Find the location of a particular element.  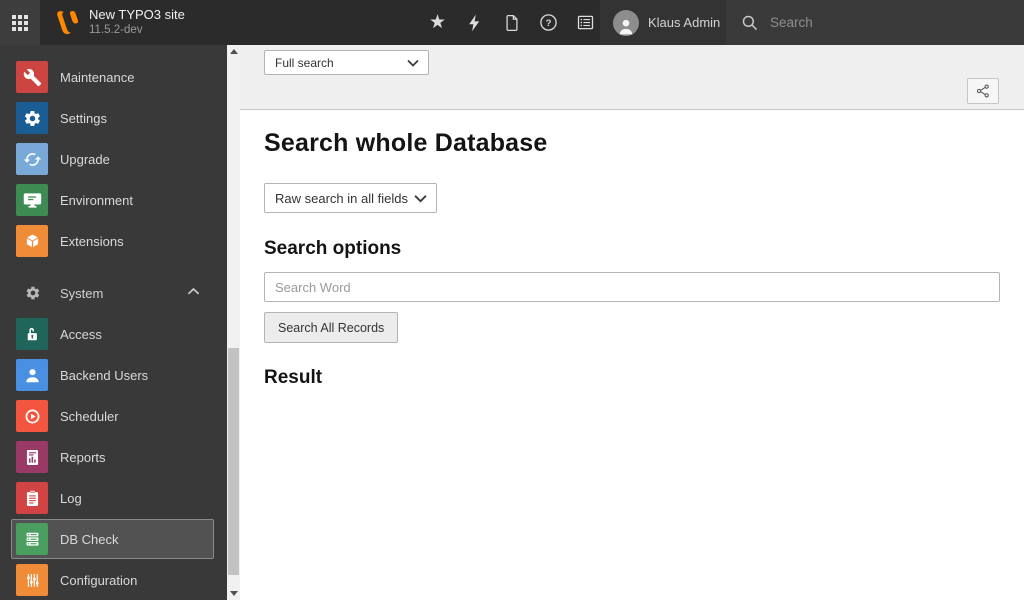

document-icon is located at coordinates (511, 22).